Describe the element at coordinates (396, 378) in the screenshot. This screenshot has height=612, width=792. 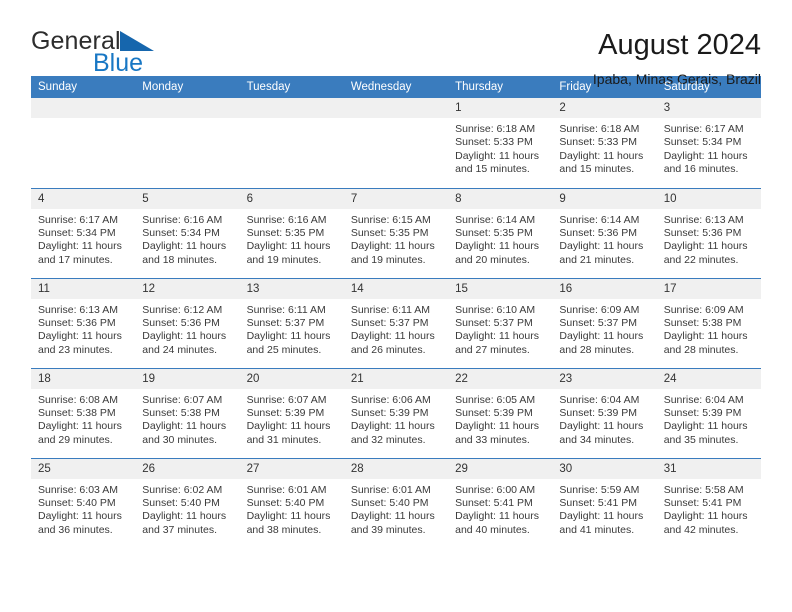
I see `day-number: 21` at that location.